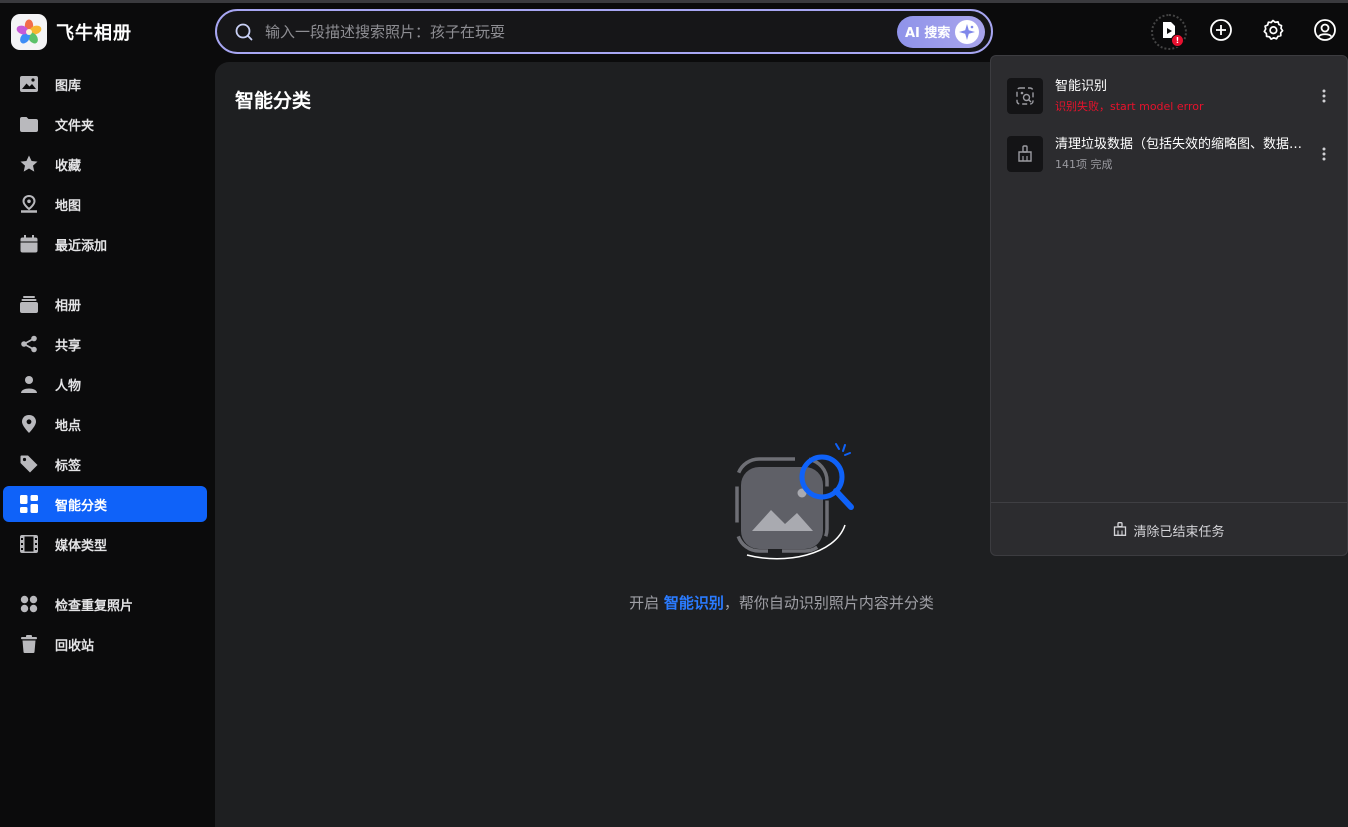 The height and width of the screenshot is (827, 1348). I want to click on sidebar-item-label: 地图, so click(68, 206).